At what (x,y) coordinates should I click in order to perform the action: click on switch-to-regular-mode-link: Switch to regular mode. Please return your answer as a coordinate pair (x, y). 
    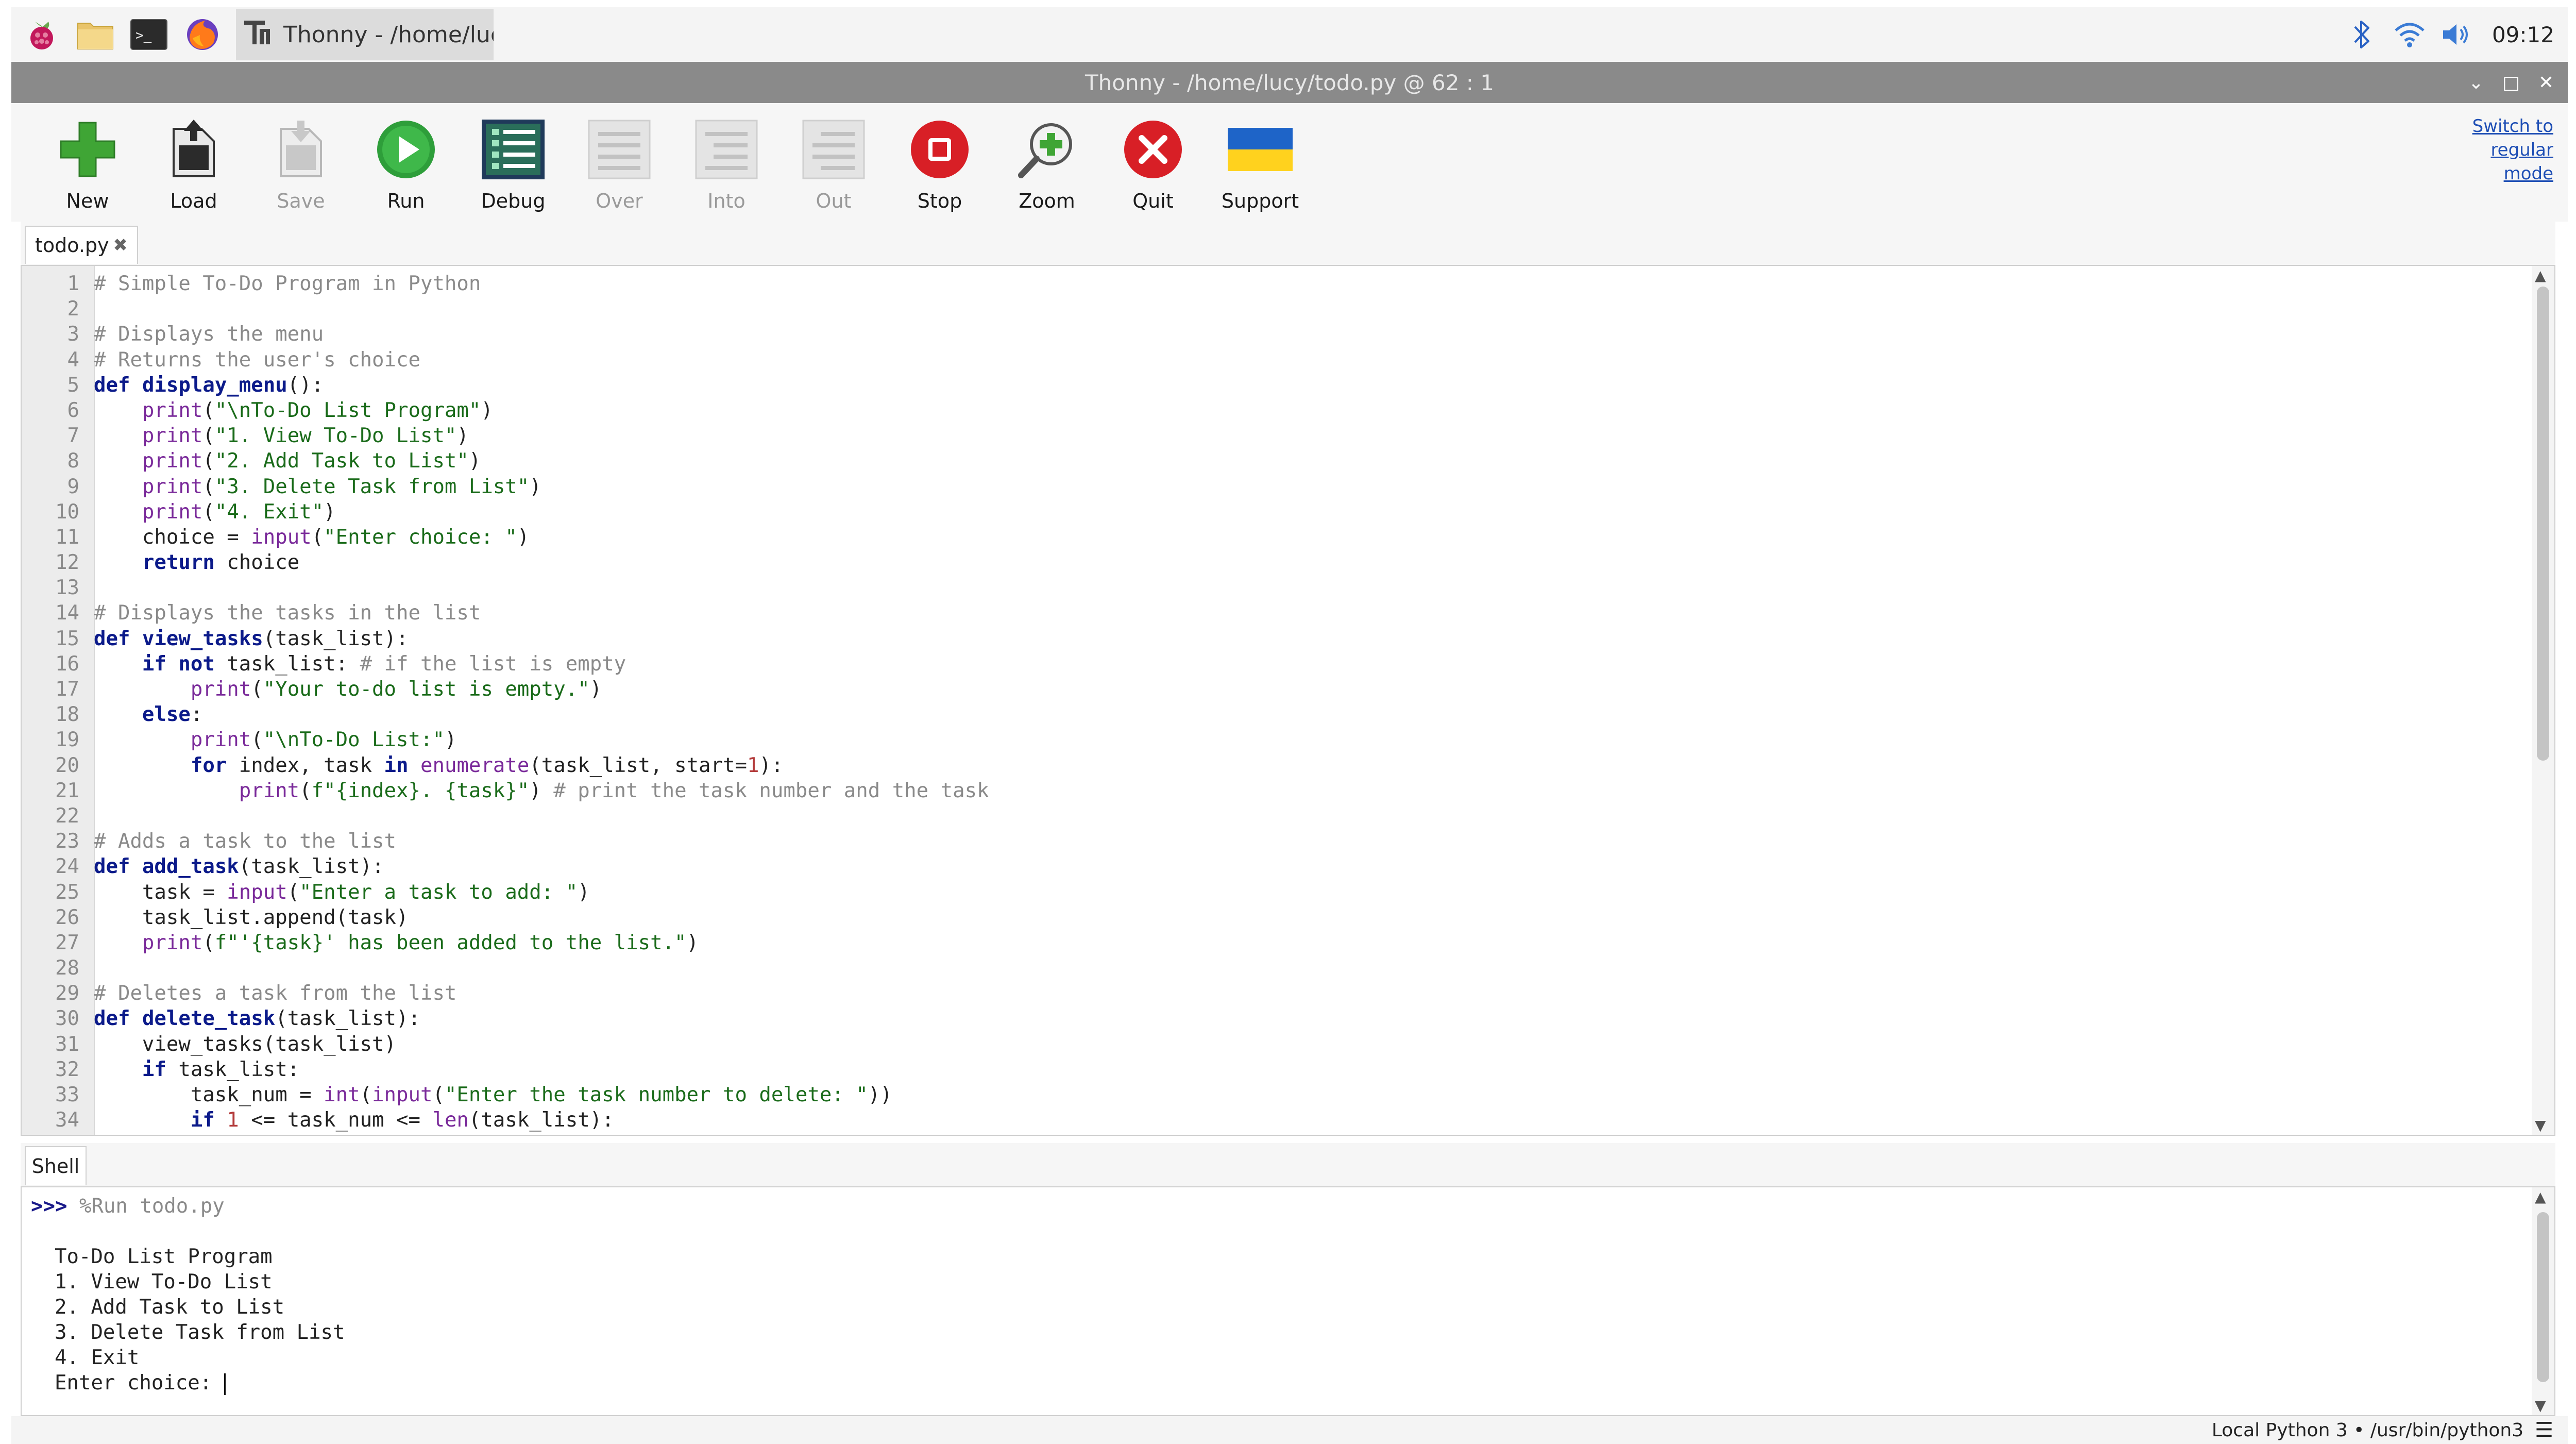
    Looking at the image, I should click on (2504, 150).